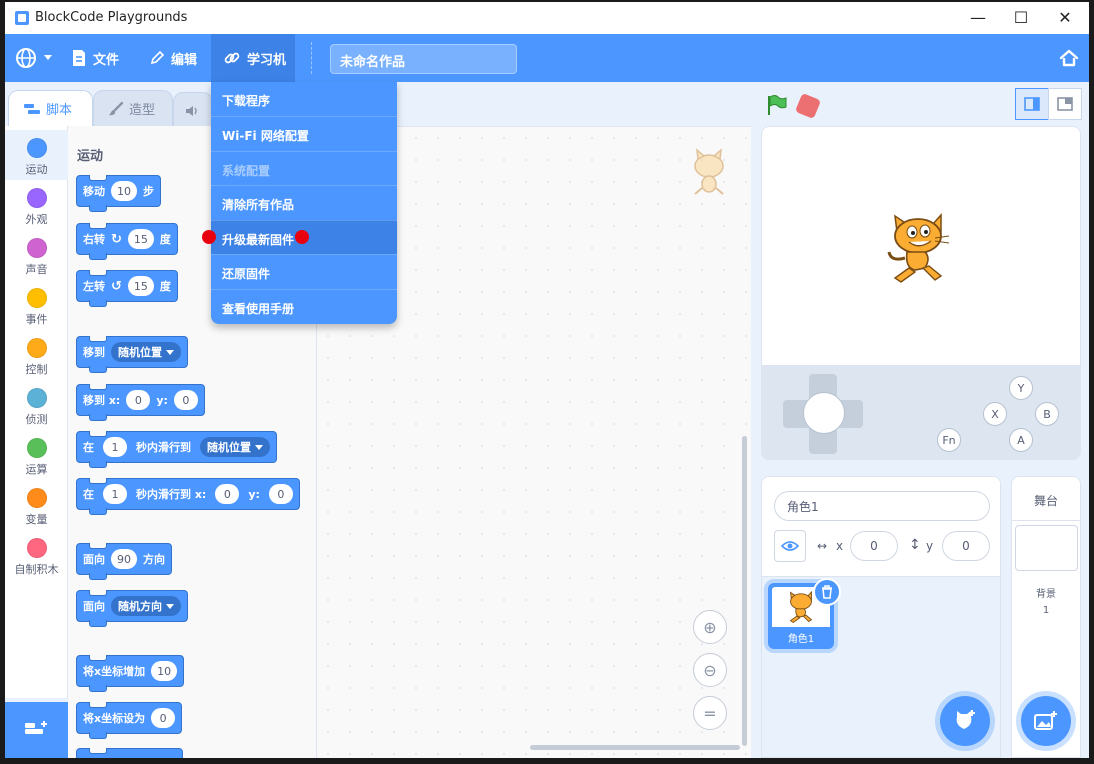 Image resolution: width=1094 pixels, height=764 pixels. I want to click on dpad-joystick, so click(824, 413).